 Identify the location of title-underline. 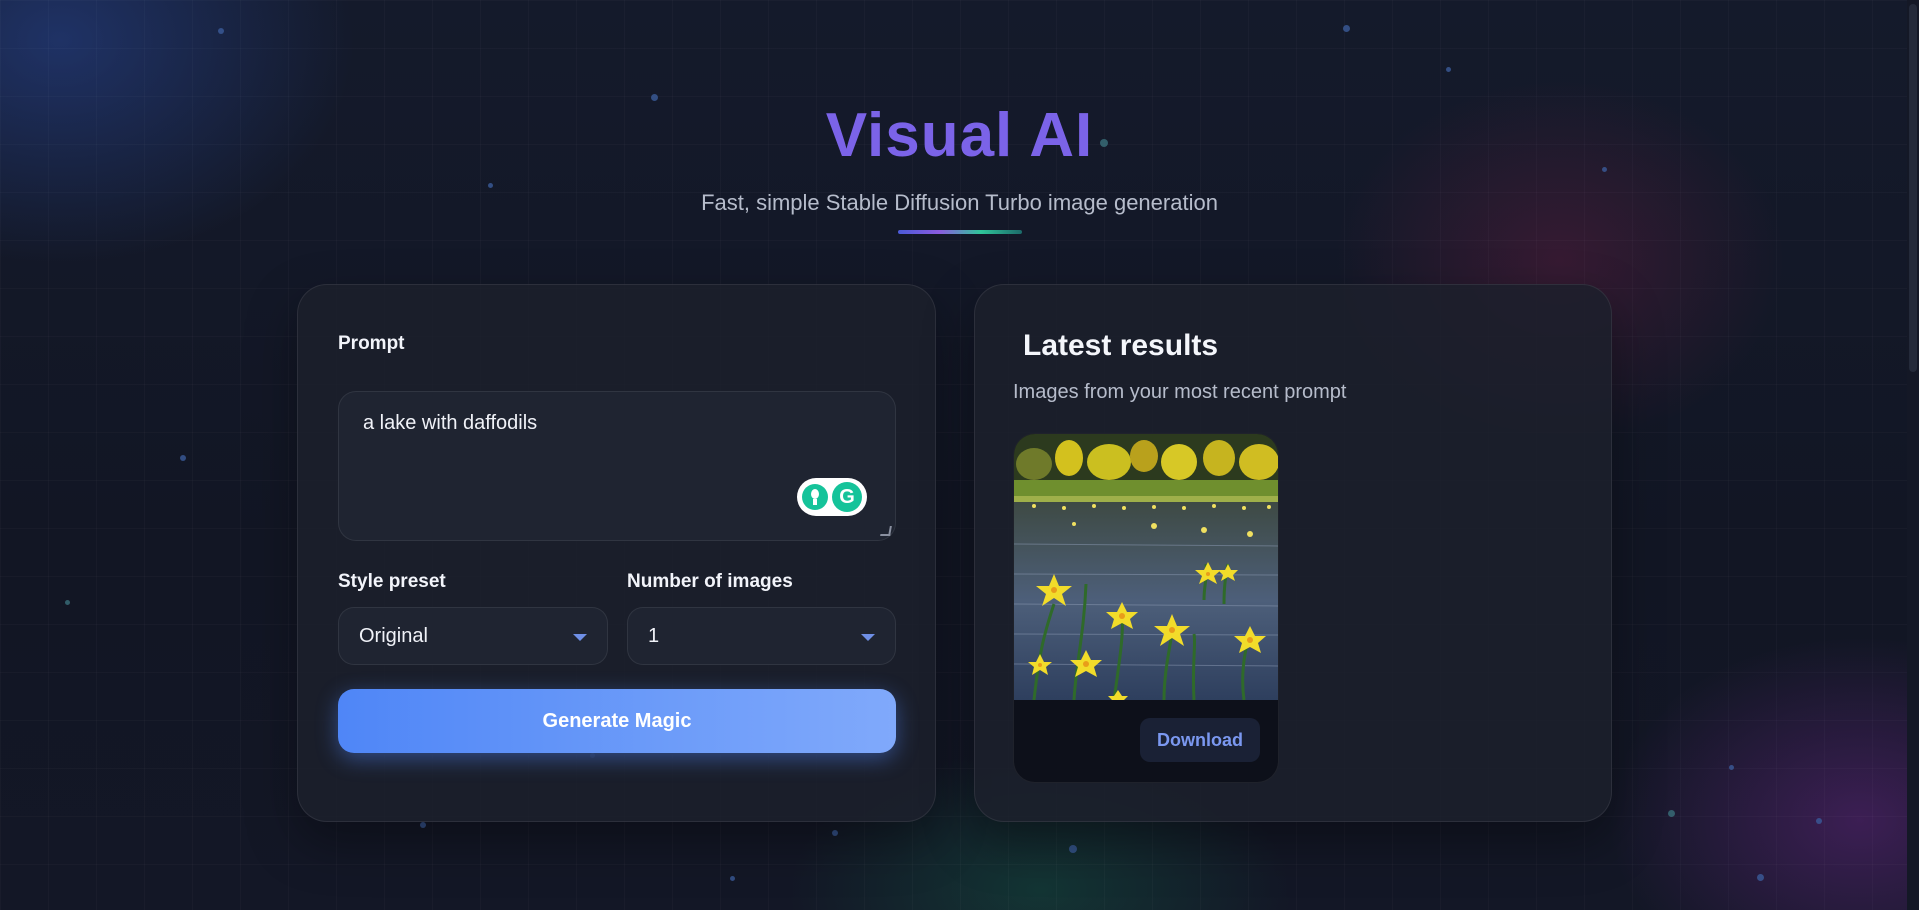
(959, 232).